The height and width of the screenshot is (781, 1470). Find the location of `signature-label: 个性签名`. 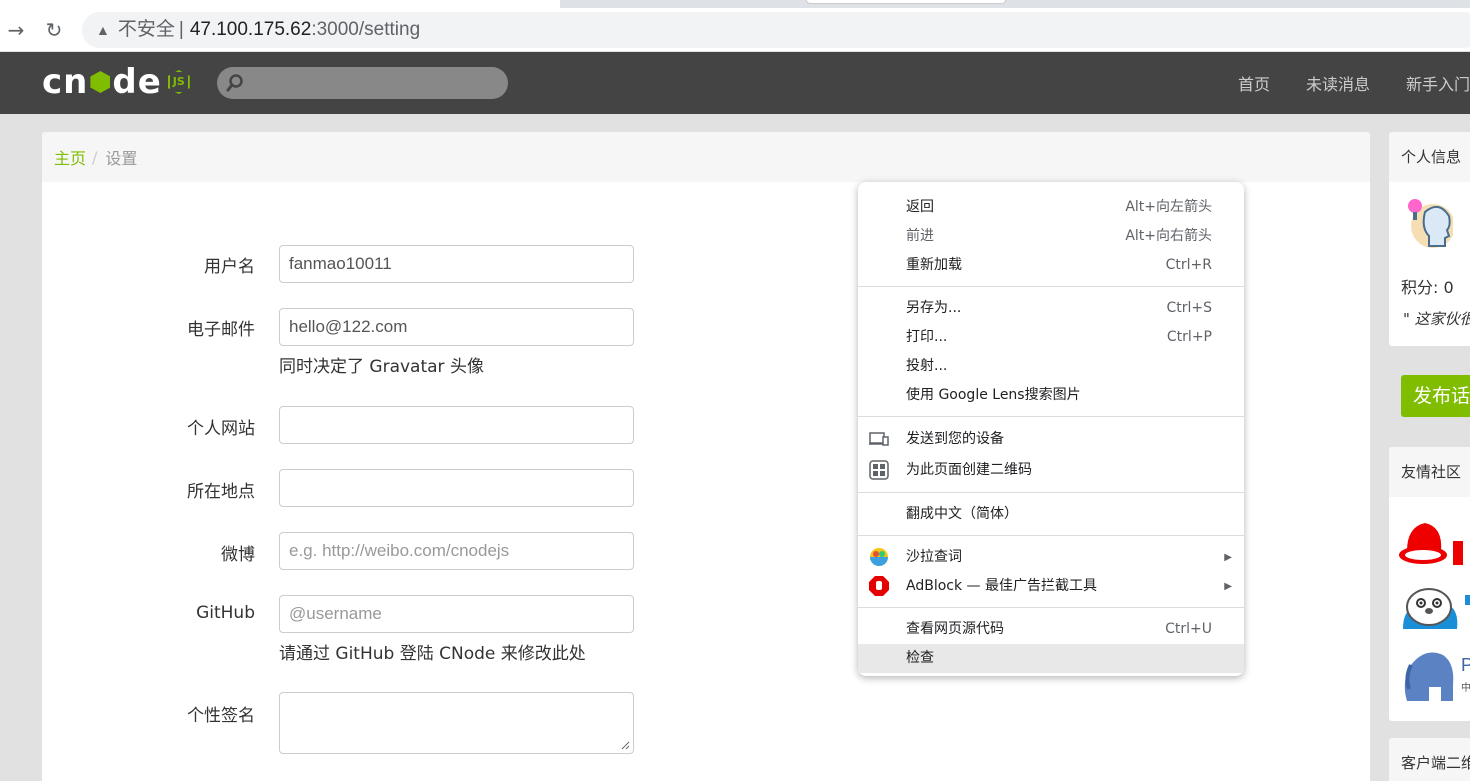

signature-label: 个性签名 is located at coordinates (221, 716).